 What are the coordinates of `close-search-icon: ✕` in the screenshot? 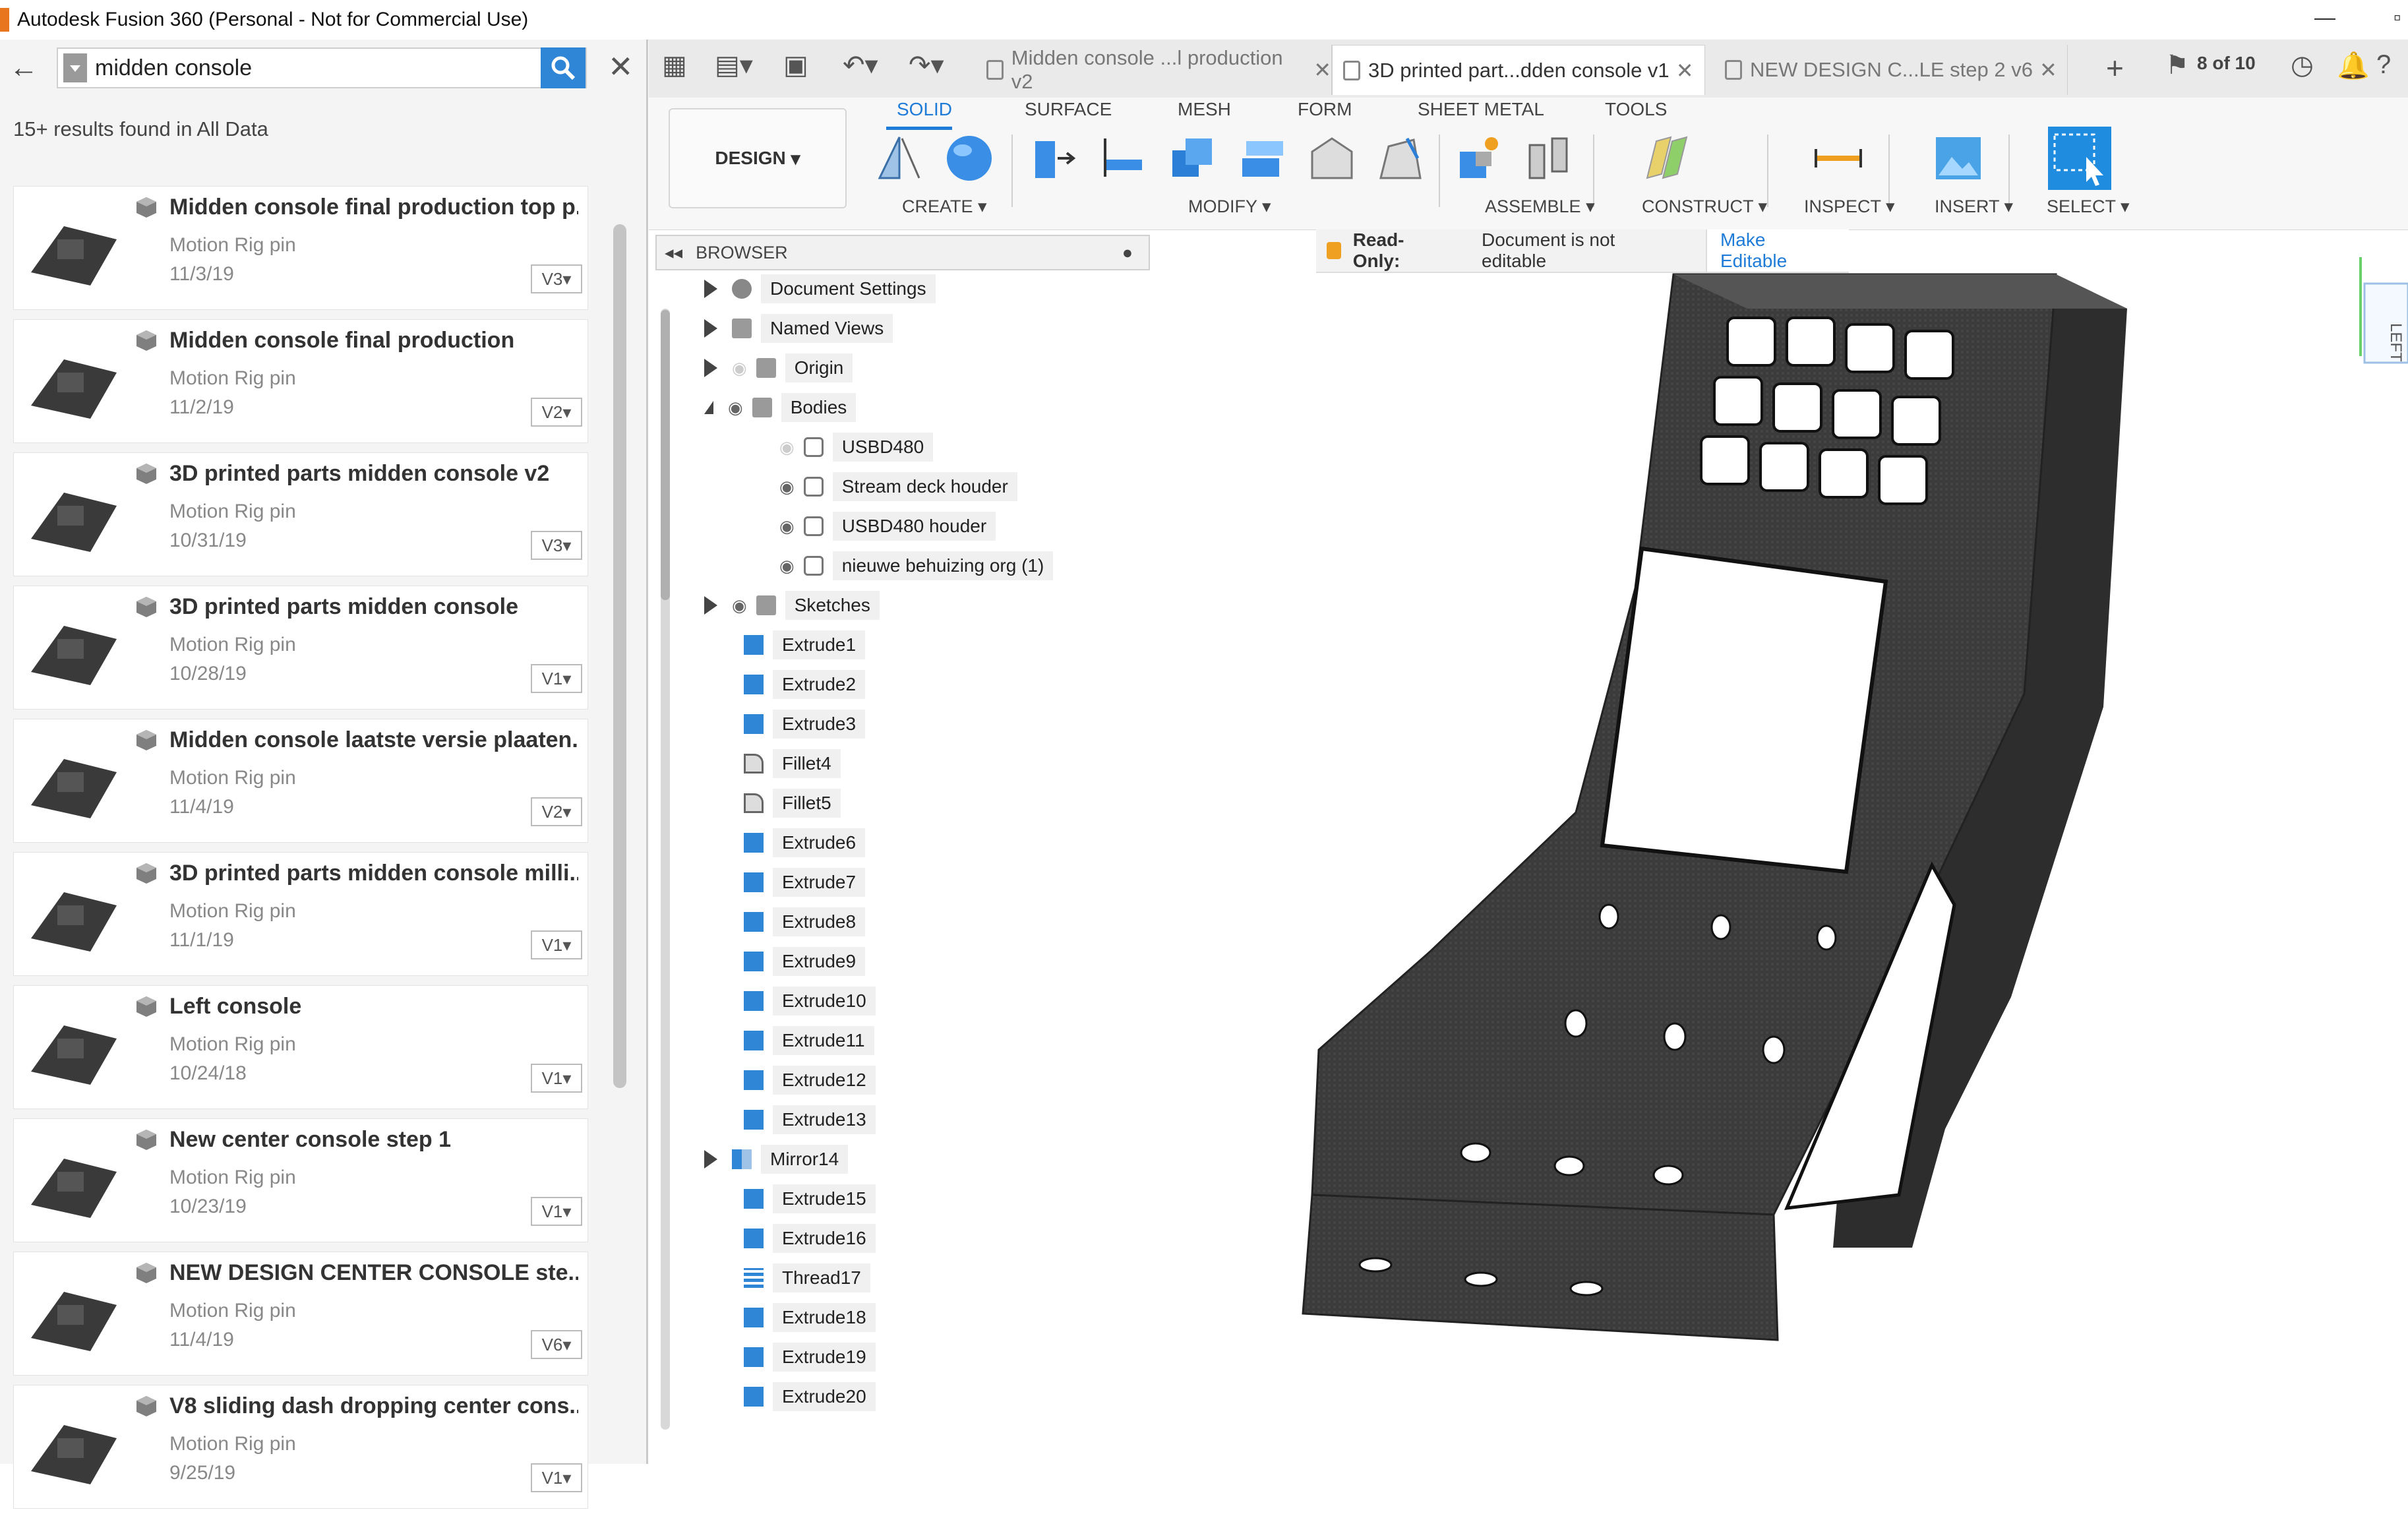 It's located at (621, 66).